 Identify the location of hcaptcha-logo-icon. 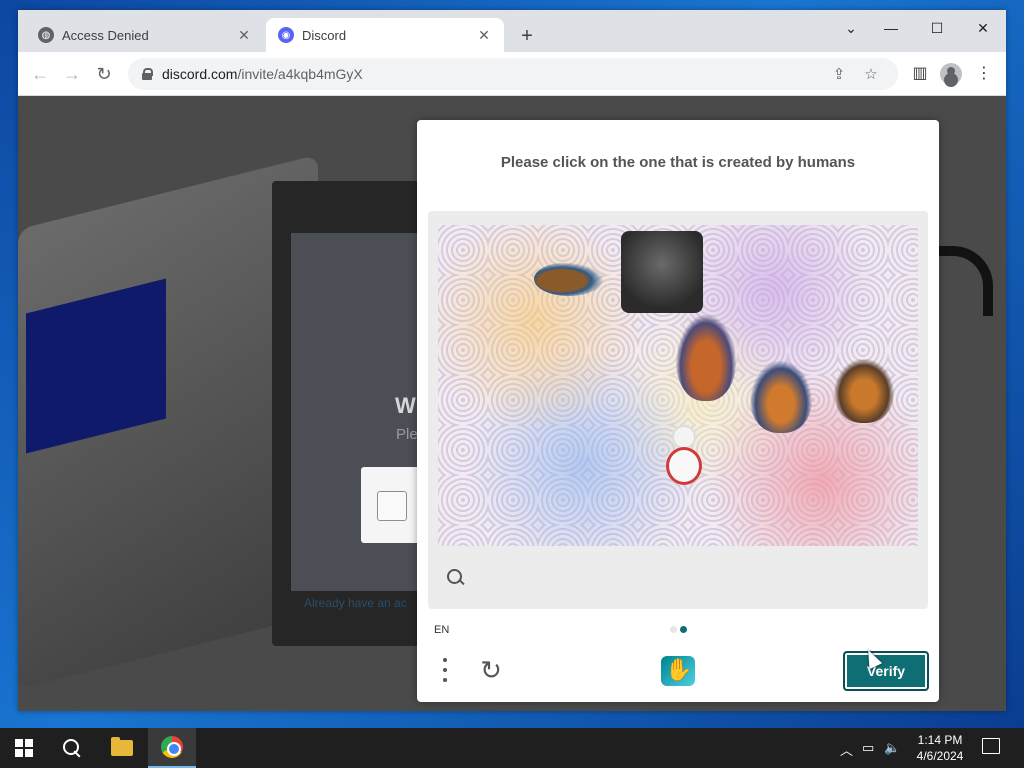
(678, 671).